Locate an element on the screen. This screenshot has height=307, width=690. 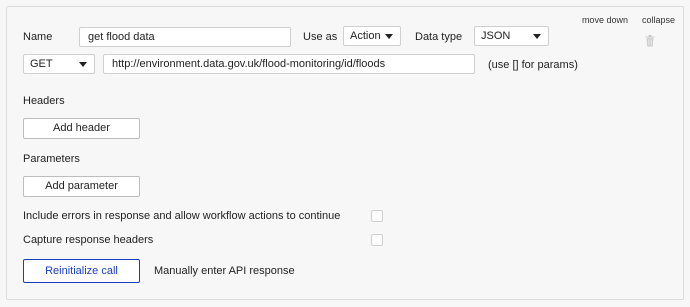
header-actions: move down collapse is located at coordinates (628, 20).